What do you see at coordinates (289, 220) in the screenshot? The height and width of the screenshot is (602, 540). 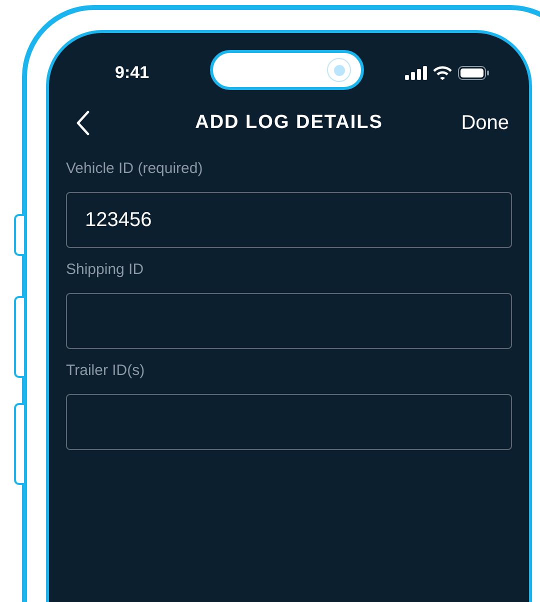 I see `input-field: 123456` at bounding box center [289, 220].